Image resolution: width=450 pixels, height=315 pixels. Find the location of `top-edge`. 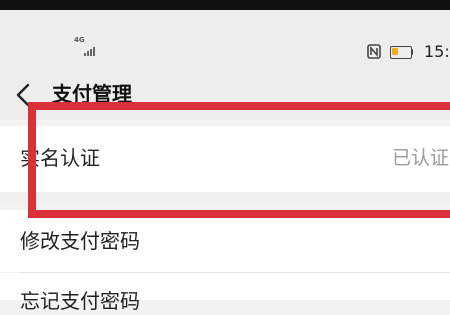

top-edge is located at coordinates (225, 5).